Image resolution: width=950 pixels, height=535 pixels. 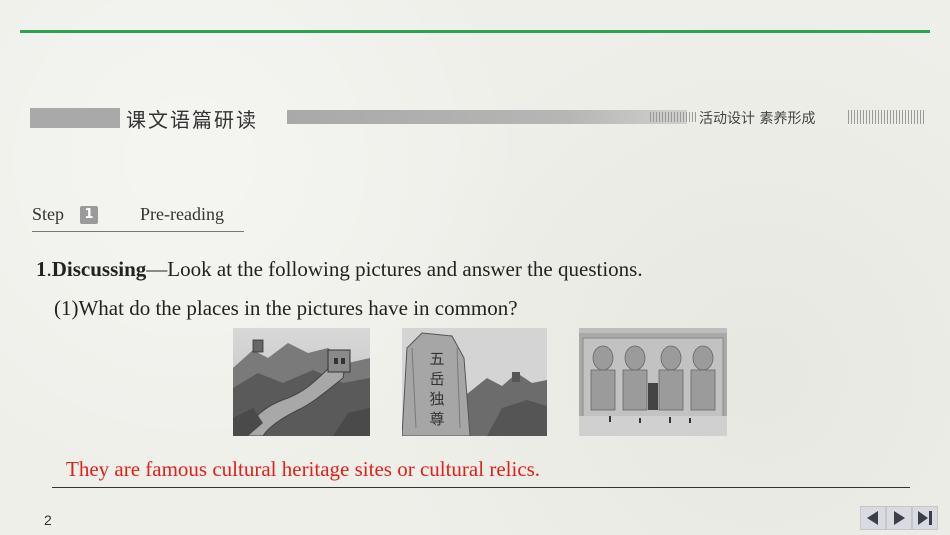 I want to click on section-title: 课文语篇研读, so click(x=192, y=120).